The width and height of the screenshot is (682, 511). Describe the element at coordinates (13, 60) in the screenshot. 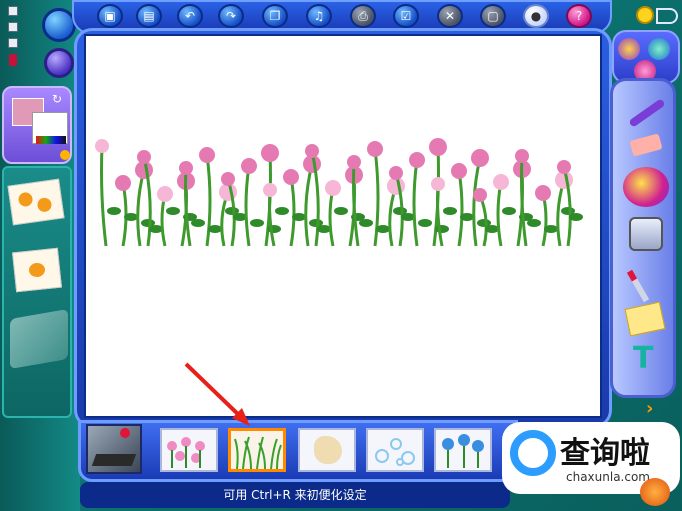

I see `exit-icon` at that location.